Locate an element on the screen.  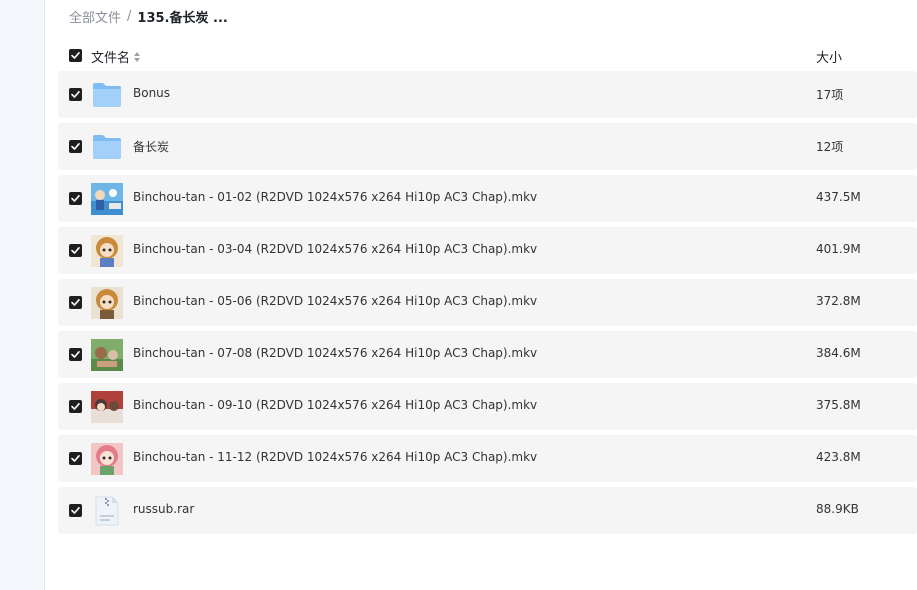
file-size: 375.8M is located at coordinates (838, 405).